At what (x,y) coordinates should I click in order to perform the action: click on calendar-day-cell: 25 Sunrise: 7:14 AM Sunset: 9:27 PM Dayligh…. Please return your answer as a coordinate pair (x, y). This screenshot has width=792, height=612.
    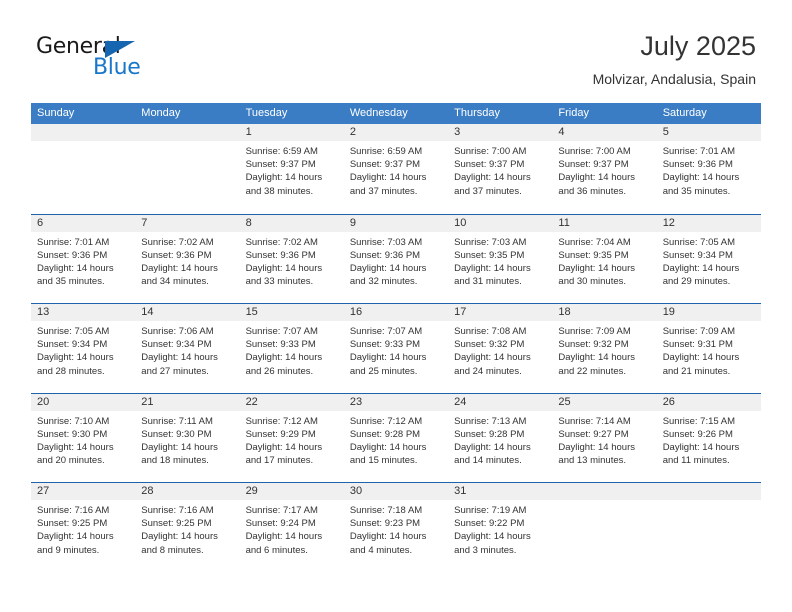
    Looking at the image, I should click on (604, 437).